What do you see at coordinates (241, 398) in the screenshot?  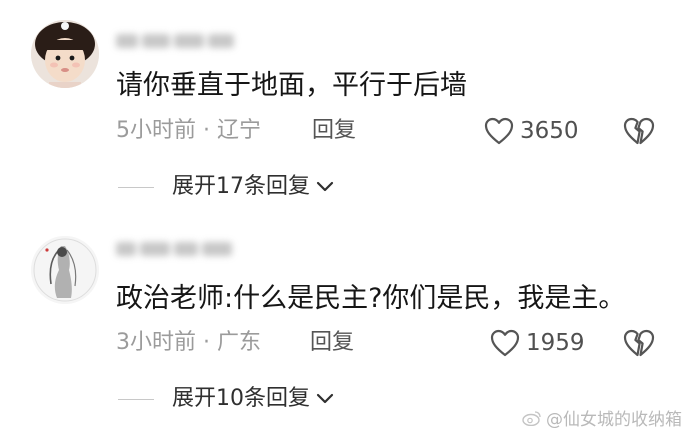 I see `expand-replies-label: 展开10条回复` at bounding box center [241, 398].